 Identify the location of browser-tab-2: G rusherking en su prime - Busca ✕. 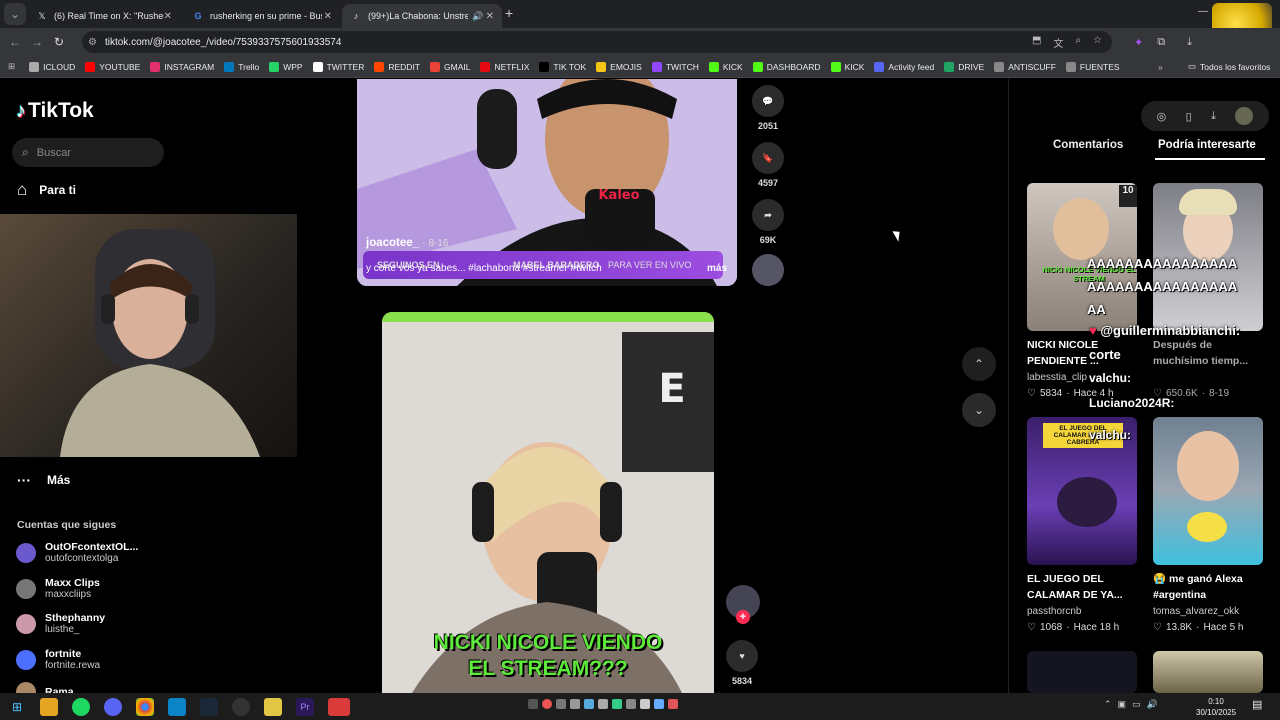
(262, 16).